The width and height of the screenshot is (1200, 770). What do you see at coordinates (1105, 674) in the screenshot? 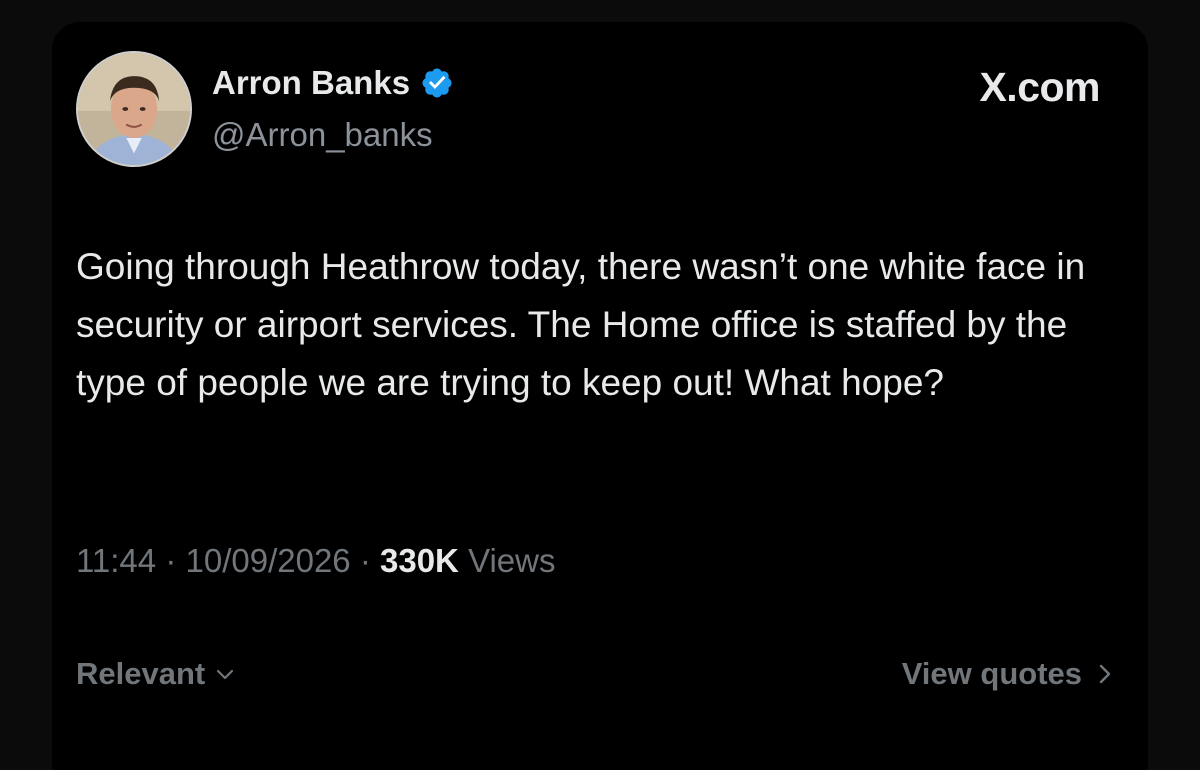
I see `chevron-right-icon` at bounding box center [1105, 674].